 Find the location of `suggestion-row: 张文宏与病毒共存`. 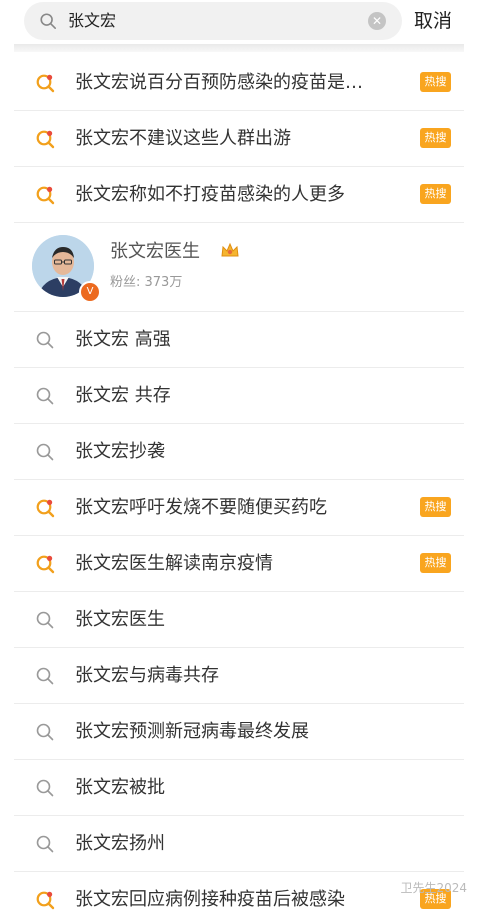

suggestion-row: 张文宏与病毒共存 is located at coordinates (239, 676).